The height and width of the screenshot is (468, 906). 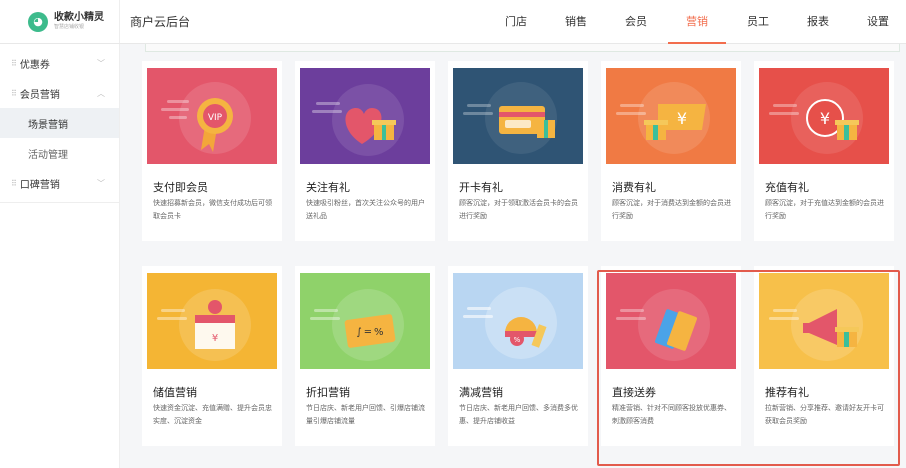 I want to click on card-title: 消费有礼, so click(x=634, y=187).